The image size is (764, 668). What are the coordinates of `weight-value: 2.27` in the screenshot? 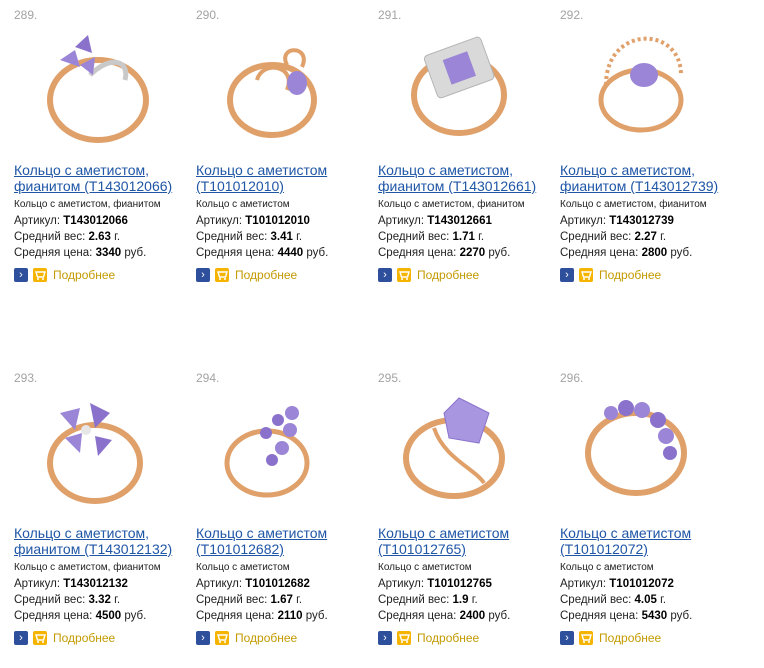 It's located at (645, 237).